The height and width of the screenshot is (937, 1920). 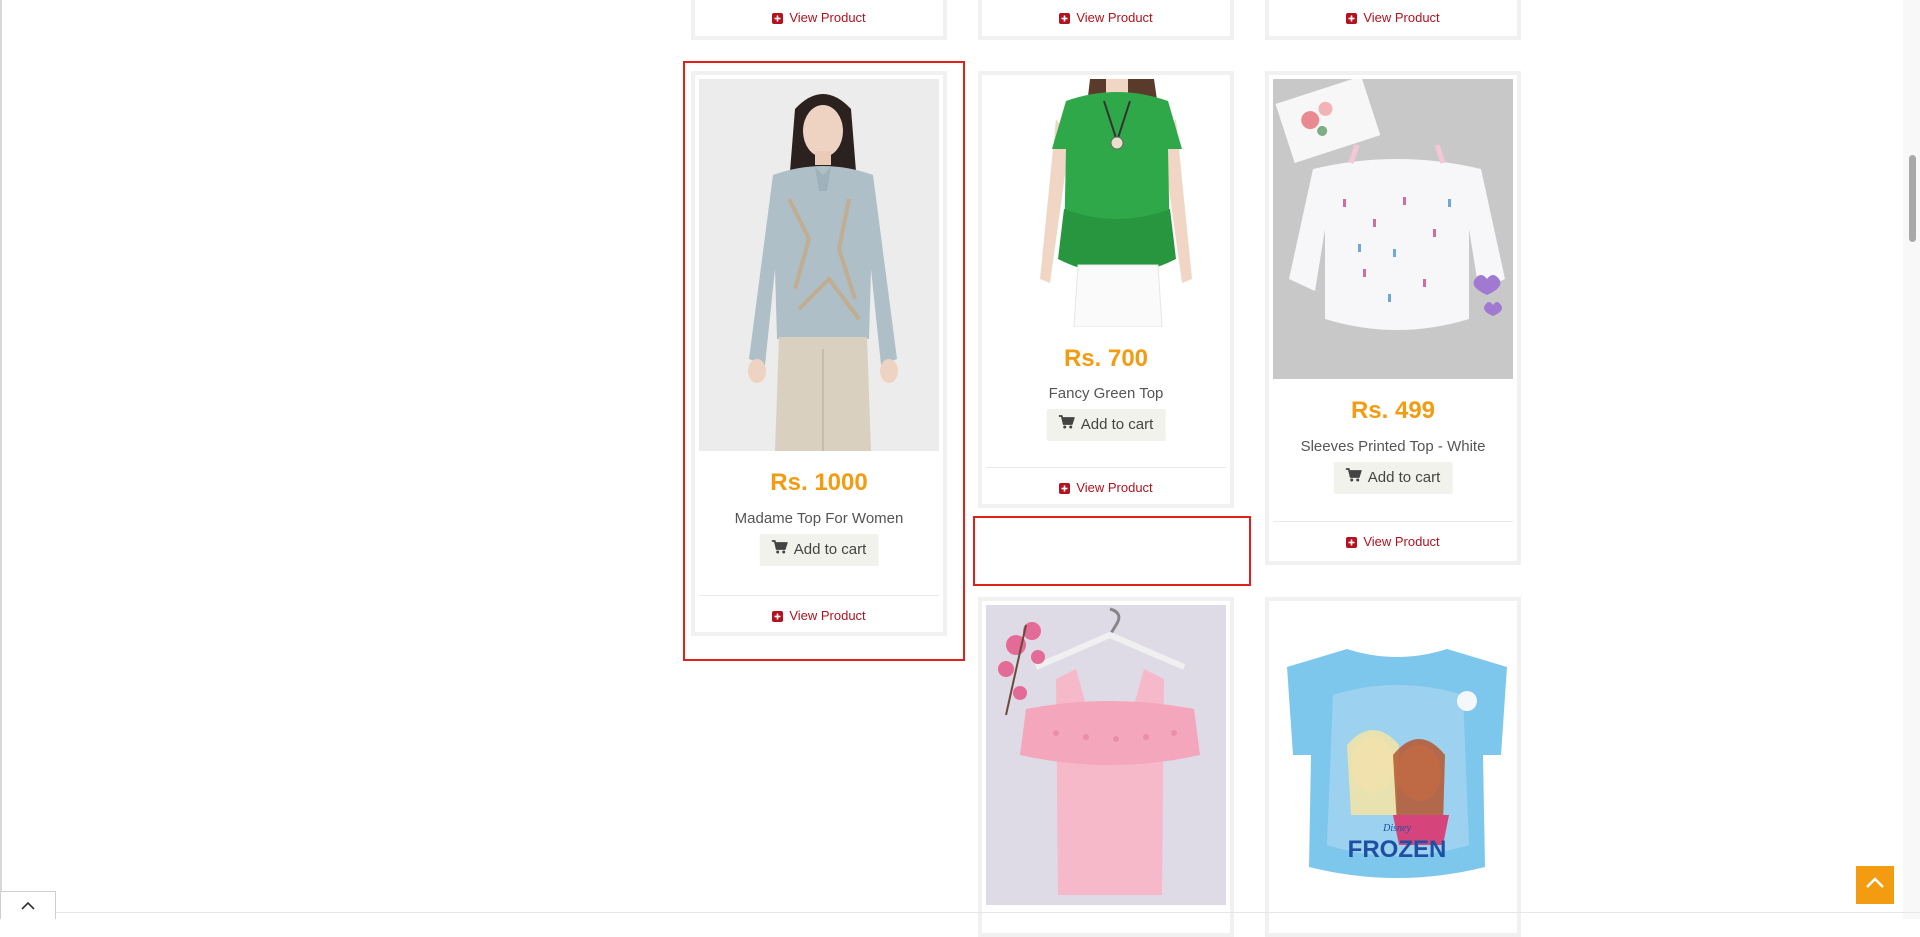 What do you see at coordinates (1393, 410) in the screenshot?
I see `product-price: Rs. 499` at bounding box center [1393, 410].